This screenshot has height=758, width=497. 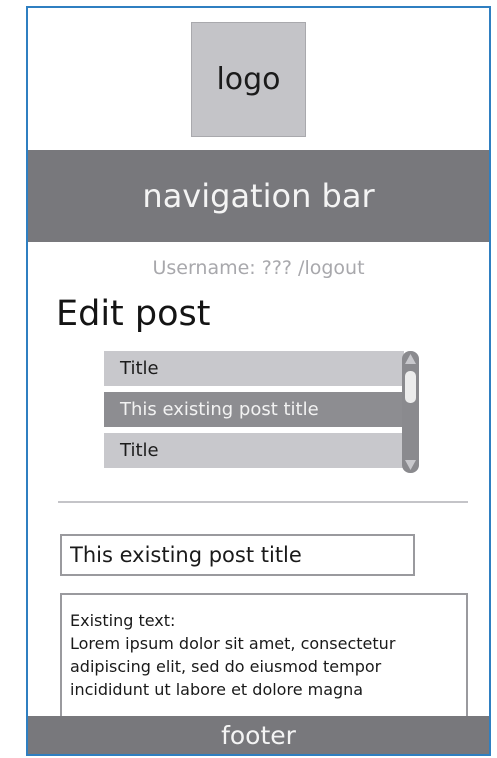 I want to click on body-text-line: Lorem ipsum dolor sit amet, consectetur, so click(x=233, y=643).